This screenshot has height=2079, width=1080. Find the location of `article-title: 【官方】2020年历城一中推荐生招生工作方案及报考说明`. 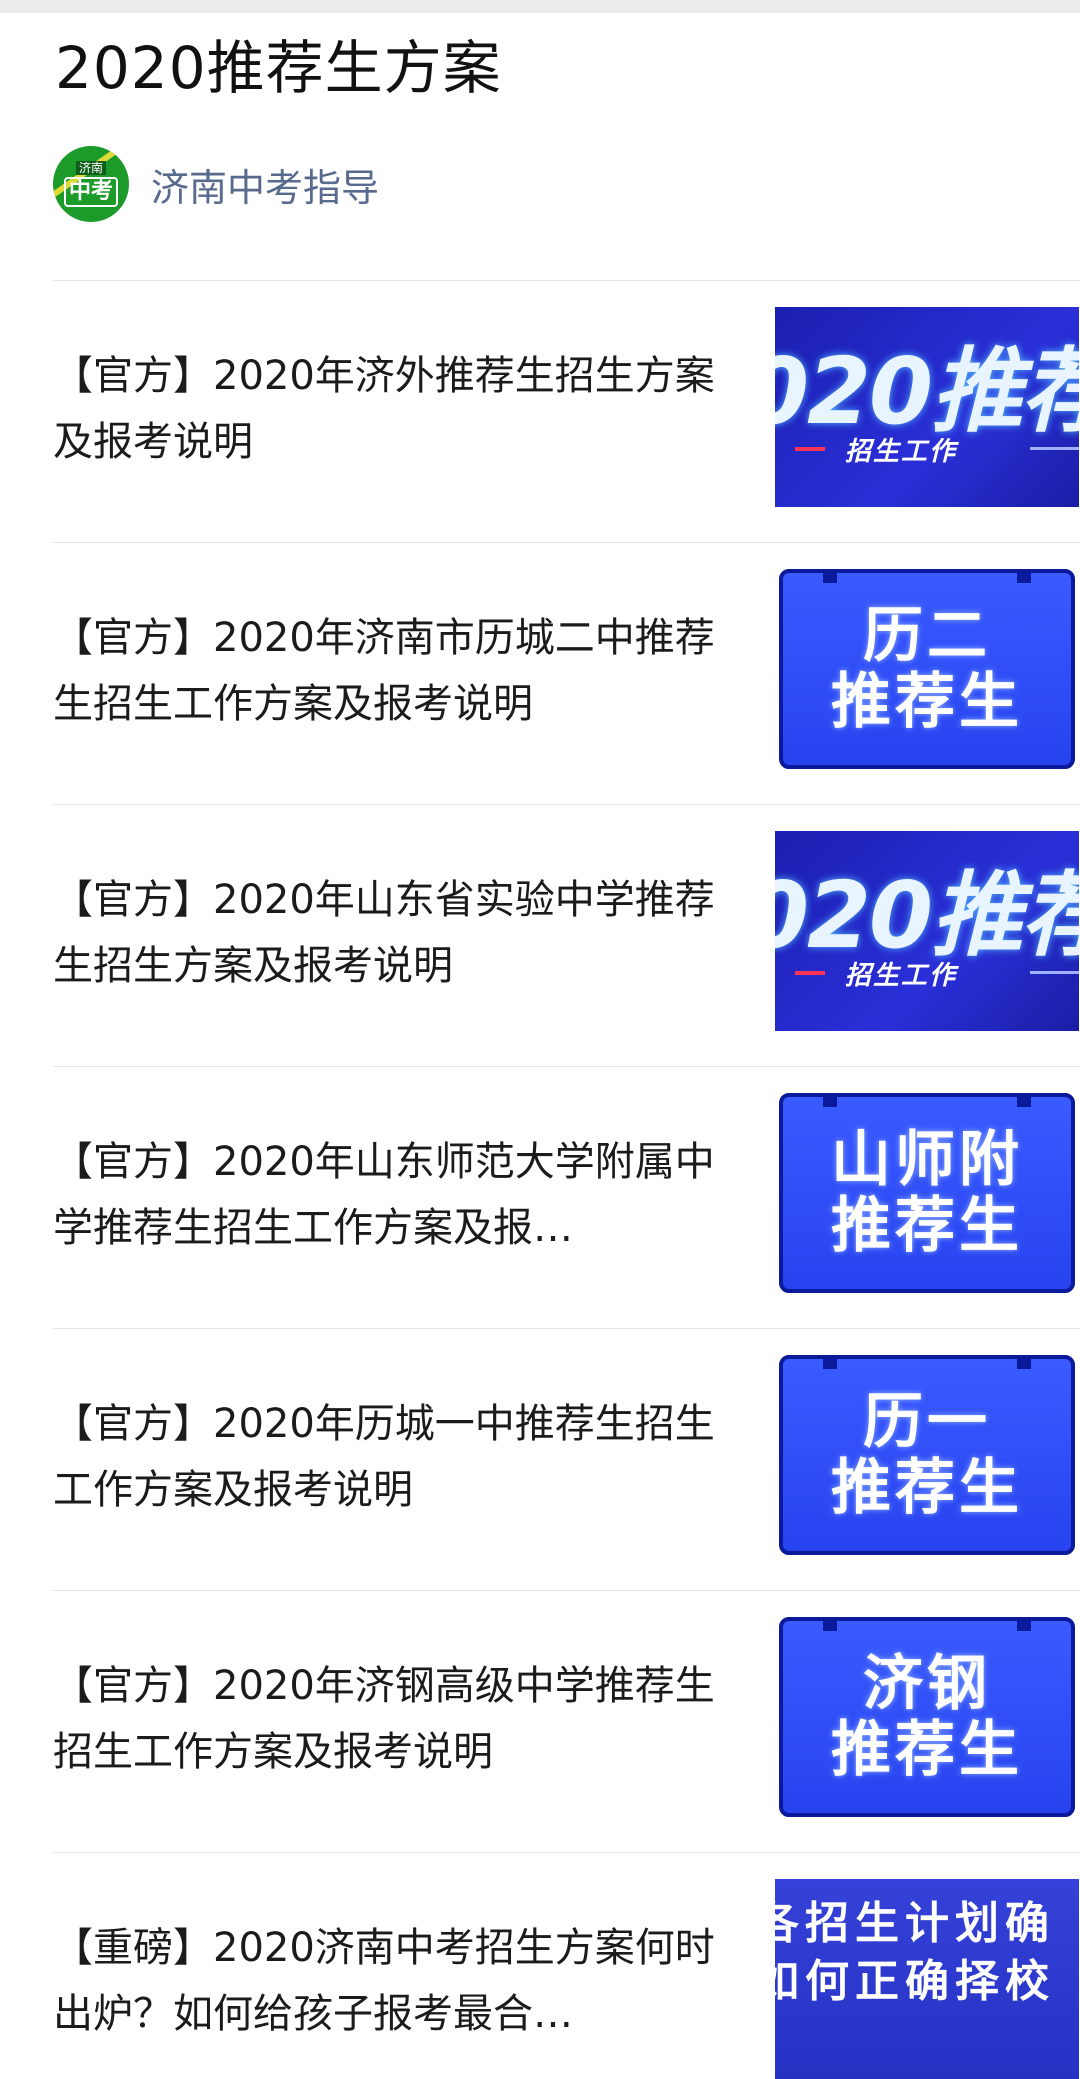

article-title: 【官方】2020年历城一中推荐生招生工作方案及报考说明 is located at coordinates (393, 1457).